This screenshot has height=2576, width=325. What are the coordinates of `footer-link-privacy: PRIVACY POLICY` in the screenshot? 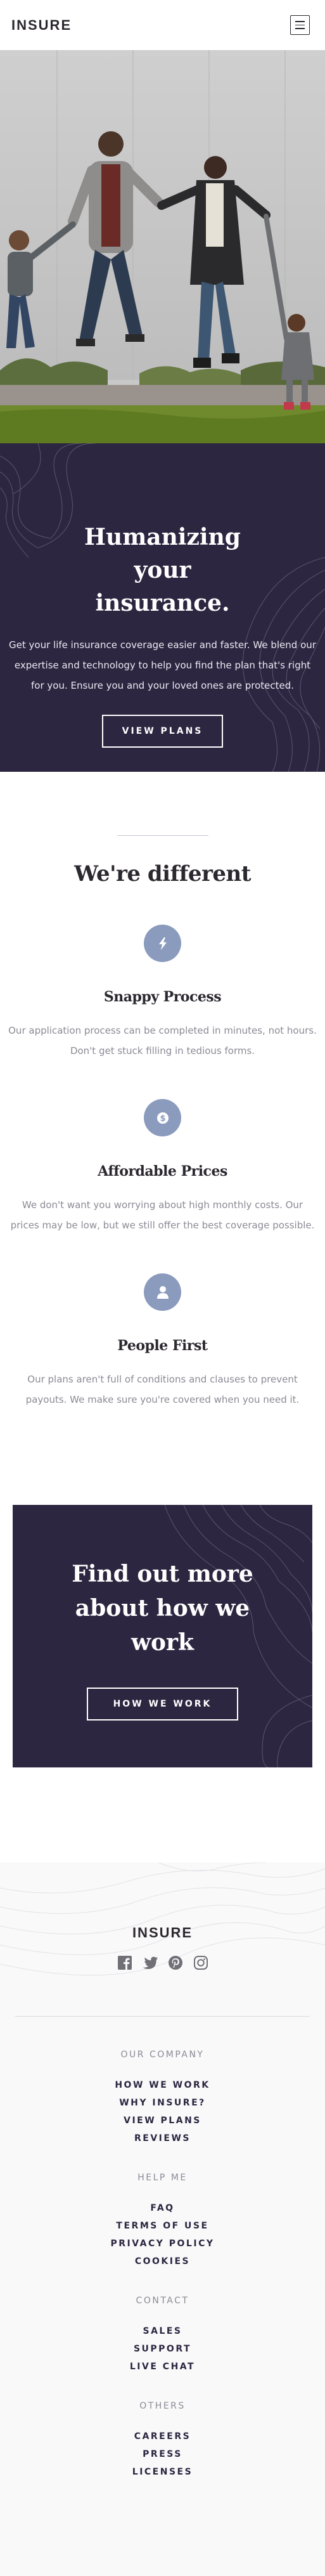 It's located at (162, 2244).